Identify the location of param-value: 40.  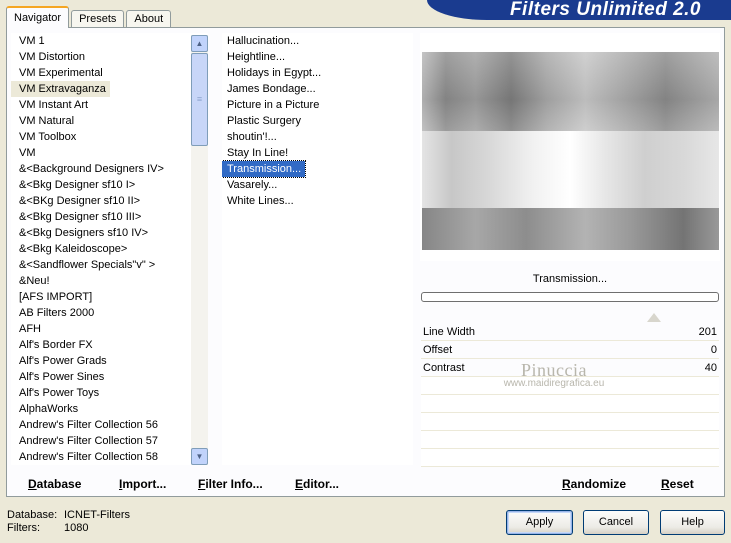
(710, 368).